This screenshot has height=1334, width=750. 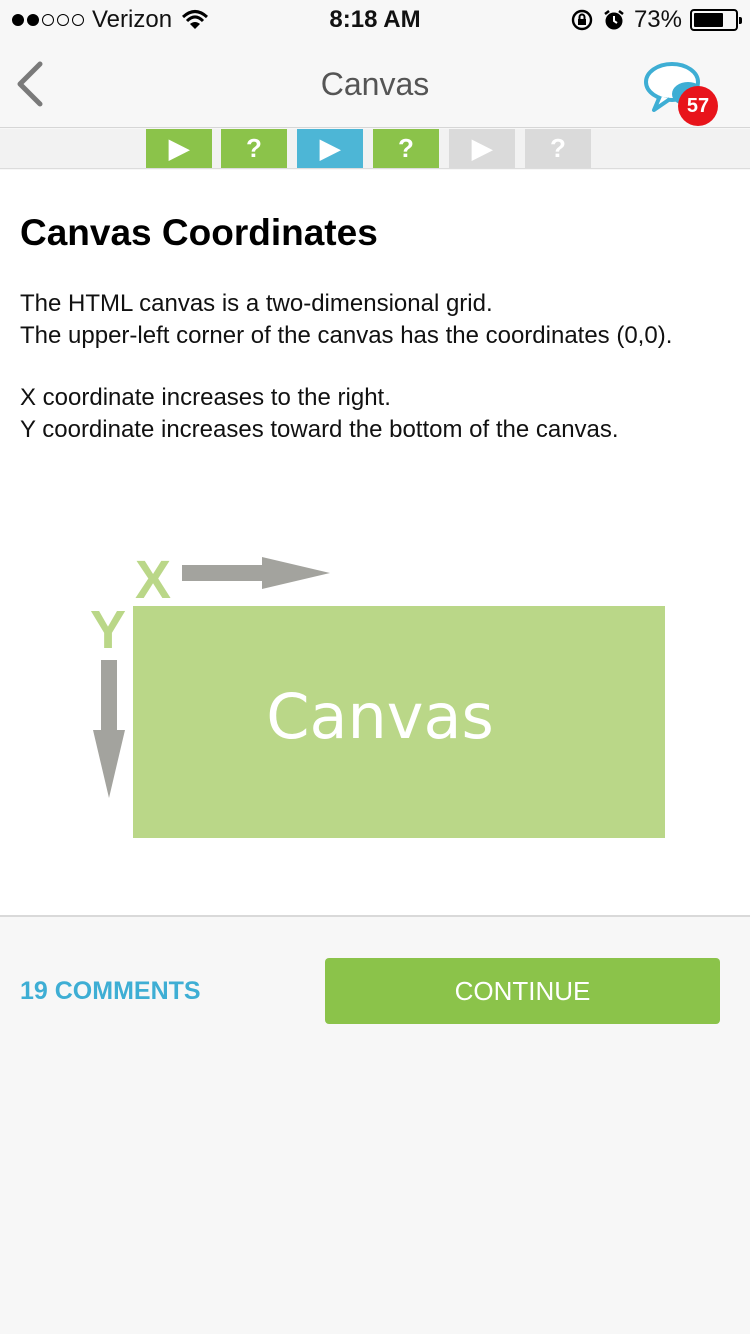 I want to click on x-arrow-icon, so click(x=256, y=573).